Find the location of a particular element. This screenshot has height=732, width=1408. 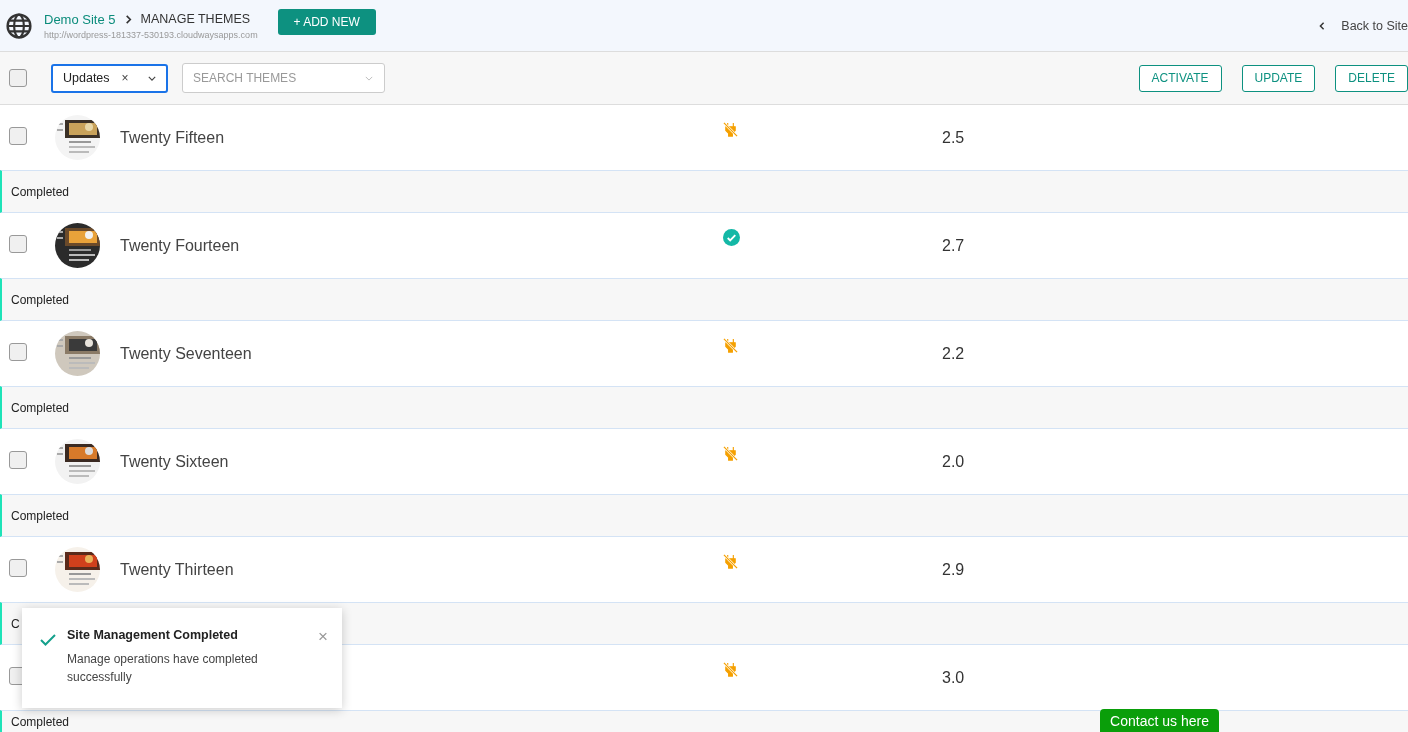

globe-icon is located at coordinates (19, 25).